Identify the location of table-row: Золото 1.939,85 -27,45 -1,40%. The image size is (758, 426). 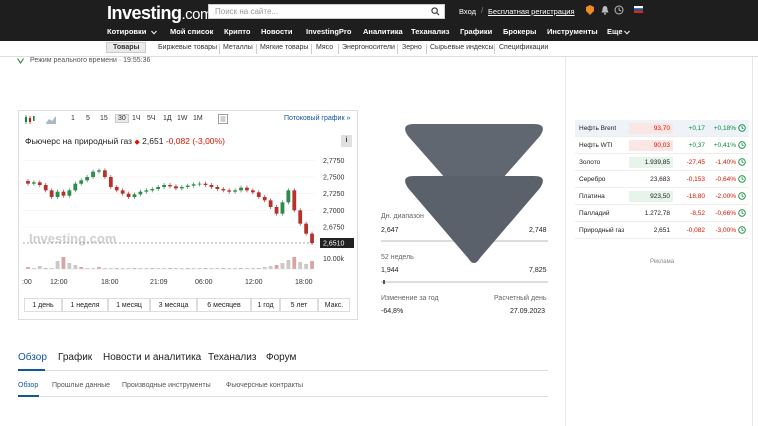
(662, 162).